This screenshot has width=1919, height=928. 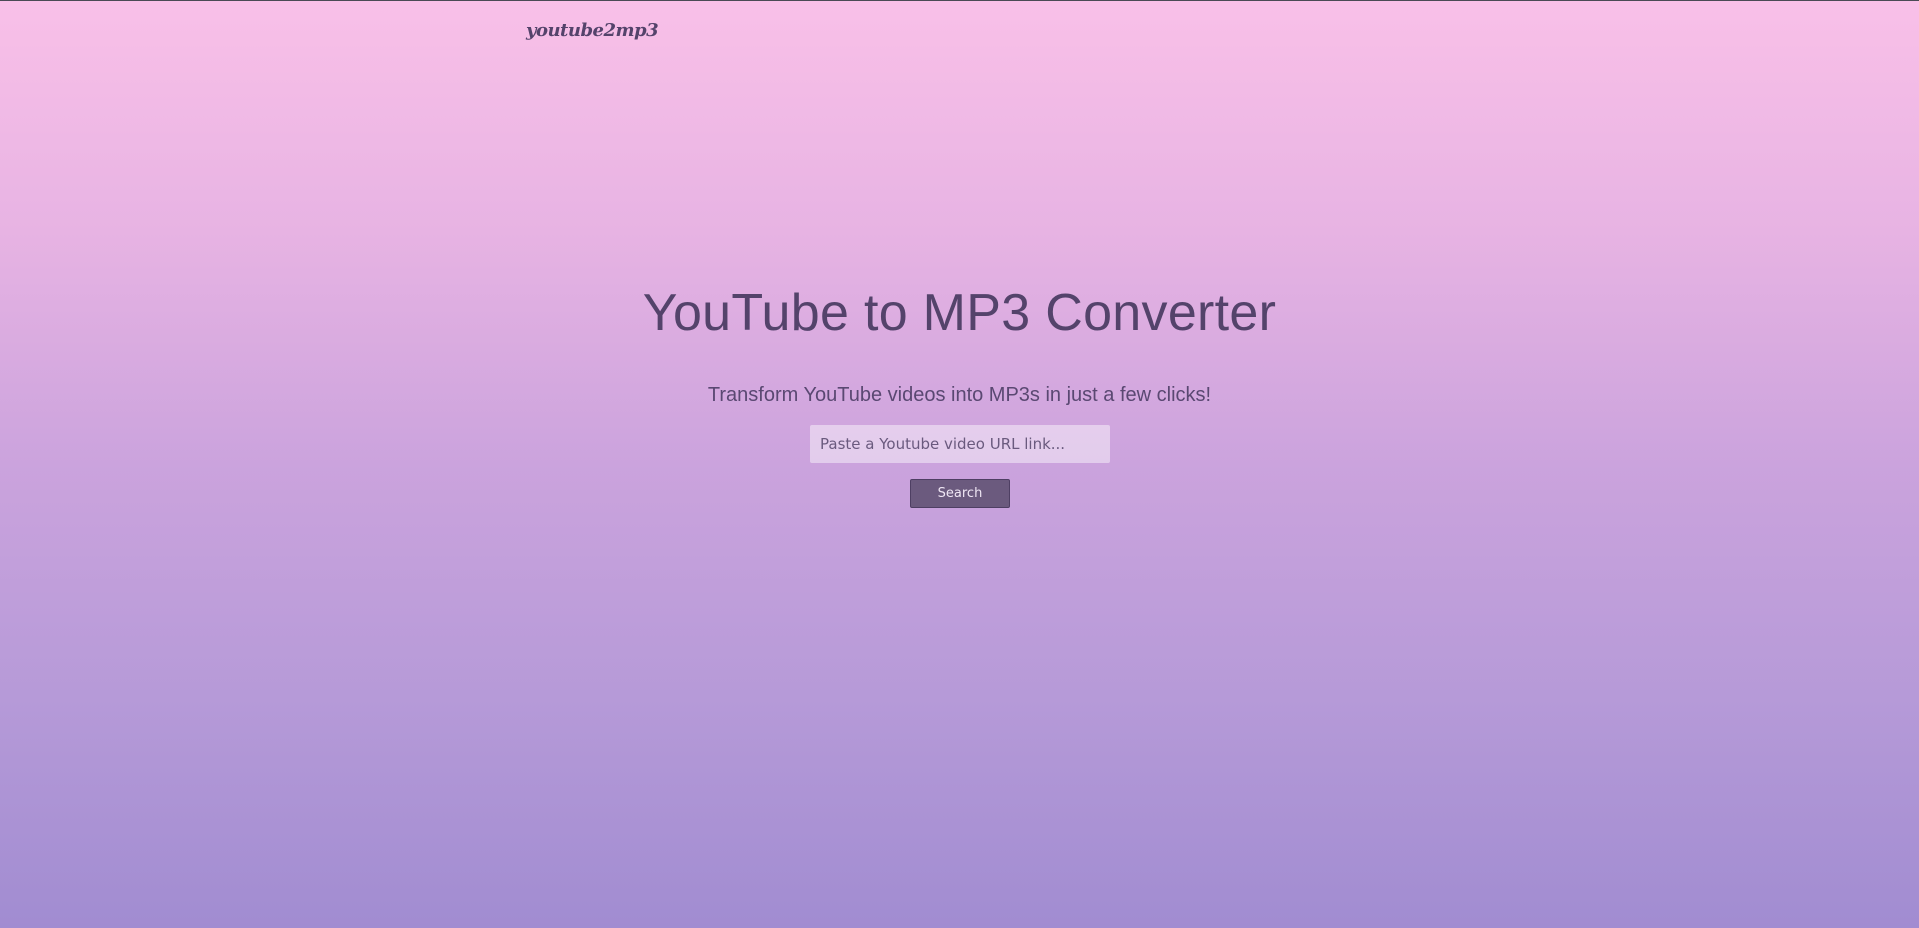 I want to click on search-button: Search, so click(x=960, y=493).